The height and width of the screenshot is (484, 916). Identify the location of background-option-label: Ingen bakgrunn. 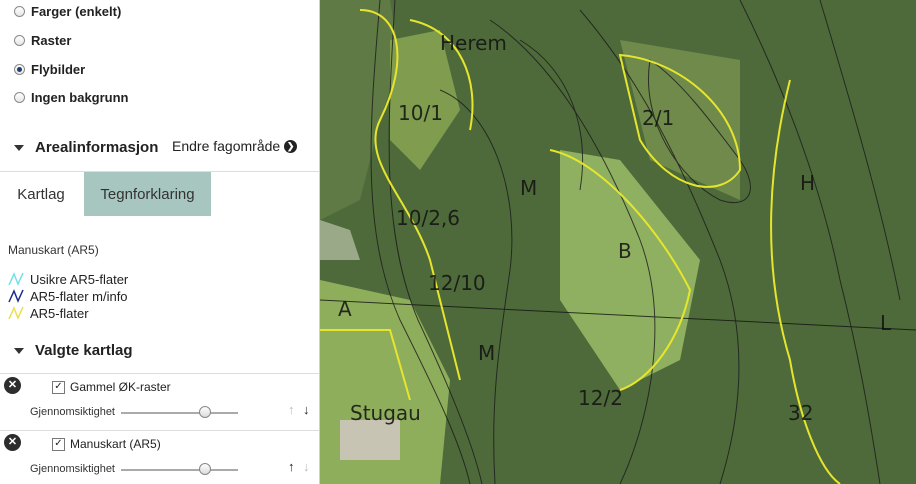
(80, 97).